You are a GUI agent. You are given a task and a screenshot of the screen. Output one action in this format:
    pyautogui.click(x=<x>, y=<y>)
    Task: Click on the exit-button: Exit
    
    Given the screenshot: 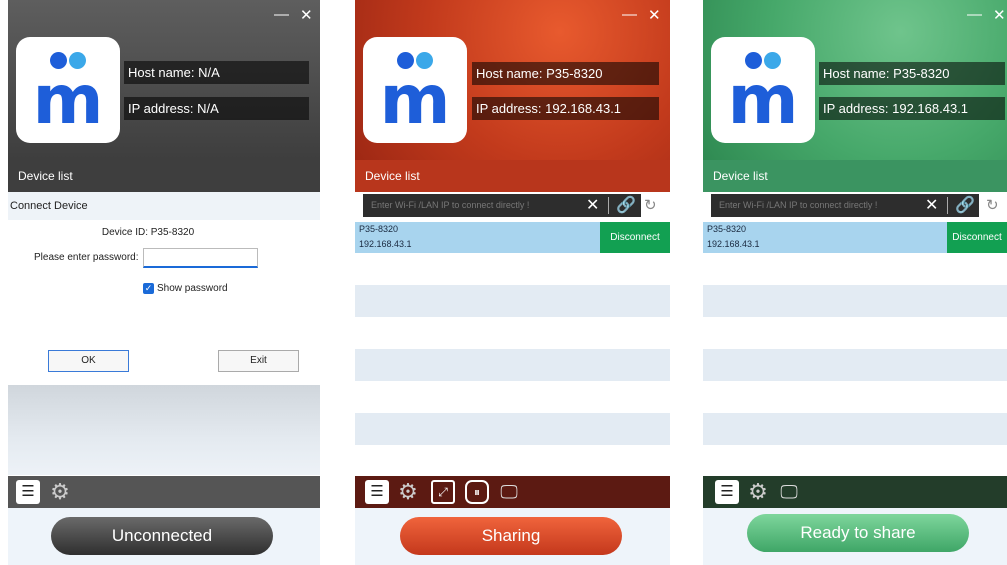 What is the action you would take?
    pyautogui.click(x=258, y=361)
    